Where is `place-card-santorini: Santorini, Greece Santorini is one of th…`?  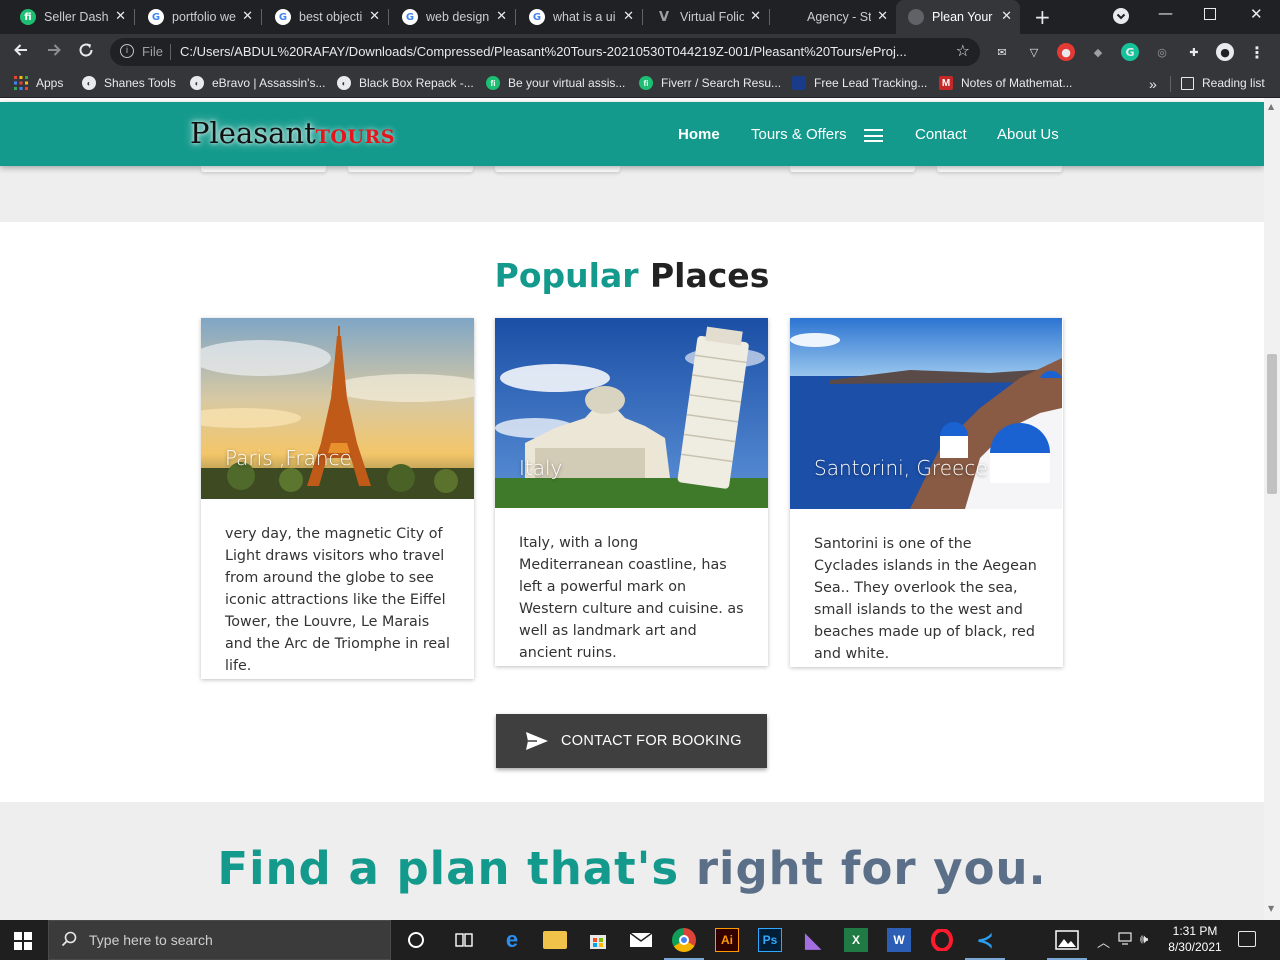 place-card-santorini: Santorini, Greece Santorini is one of th… is located at coordinates (926, 492).